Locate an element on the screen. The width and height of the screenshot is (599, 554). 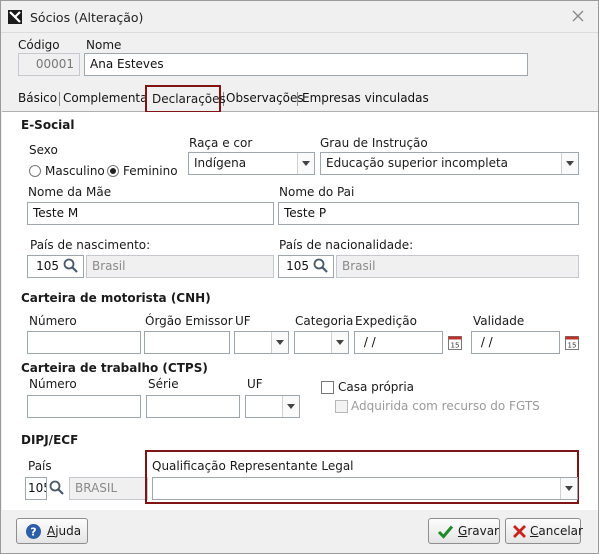
pais-nacionalidade-label: País de nacionalidade: is located at coordinates (346, 245).